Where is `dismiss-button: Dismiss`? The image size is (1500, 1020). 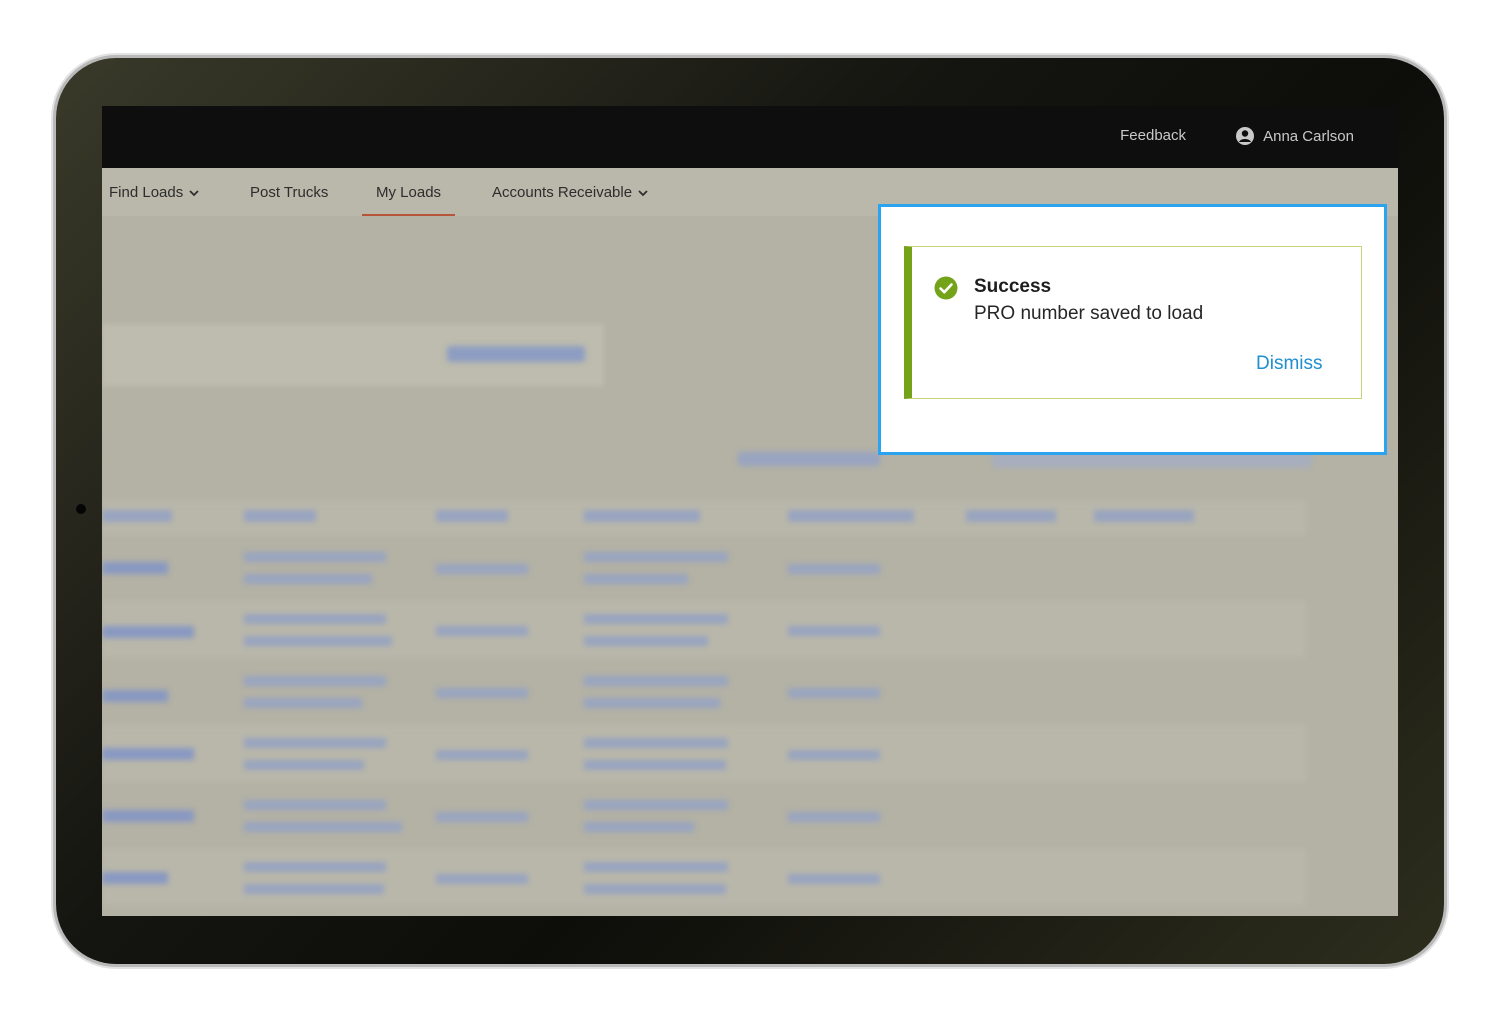 dismiss-button: Dismiss is located at coordinates (1289, 364).